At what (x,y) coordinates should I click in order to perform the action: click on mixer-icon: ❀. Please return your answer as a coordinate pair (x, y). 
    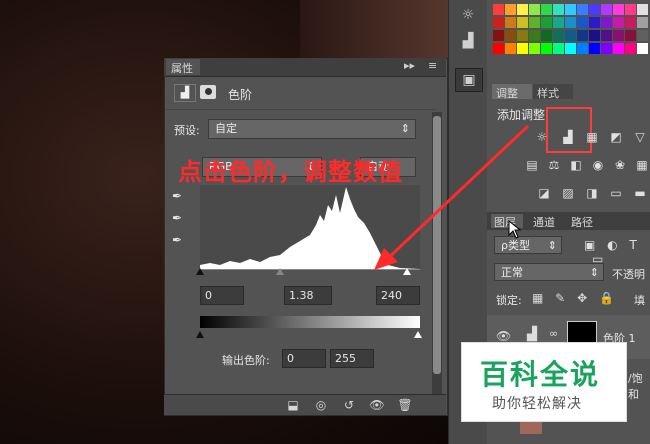
    Looking at the image, I should click on (620, 165).